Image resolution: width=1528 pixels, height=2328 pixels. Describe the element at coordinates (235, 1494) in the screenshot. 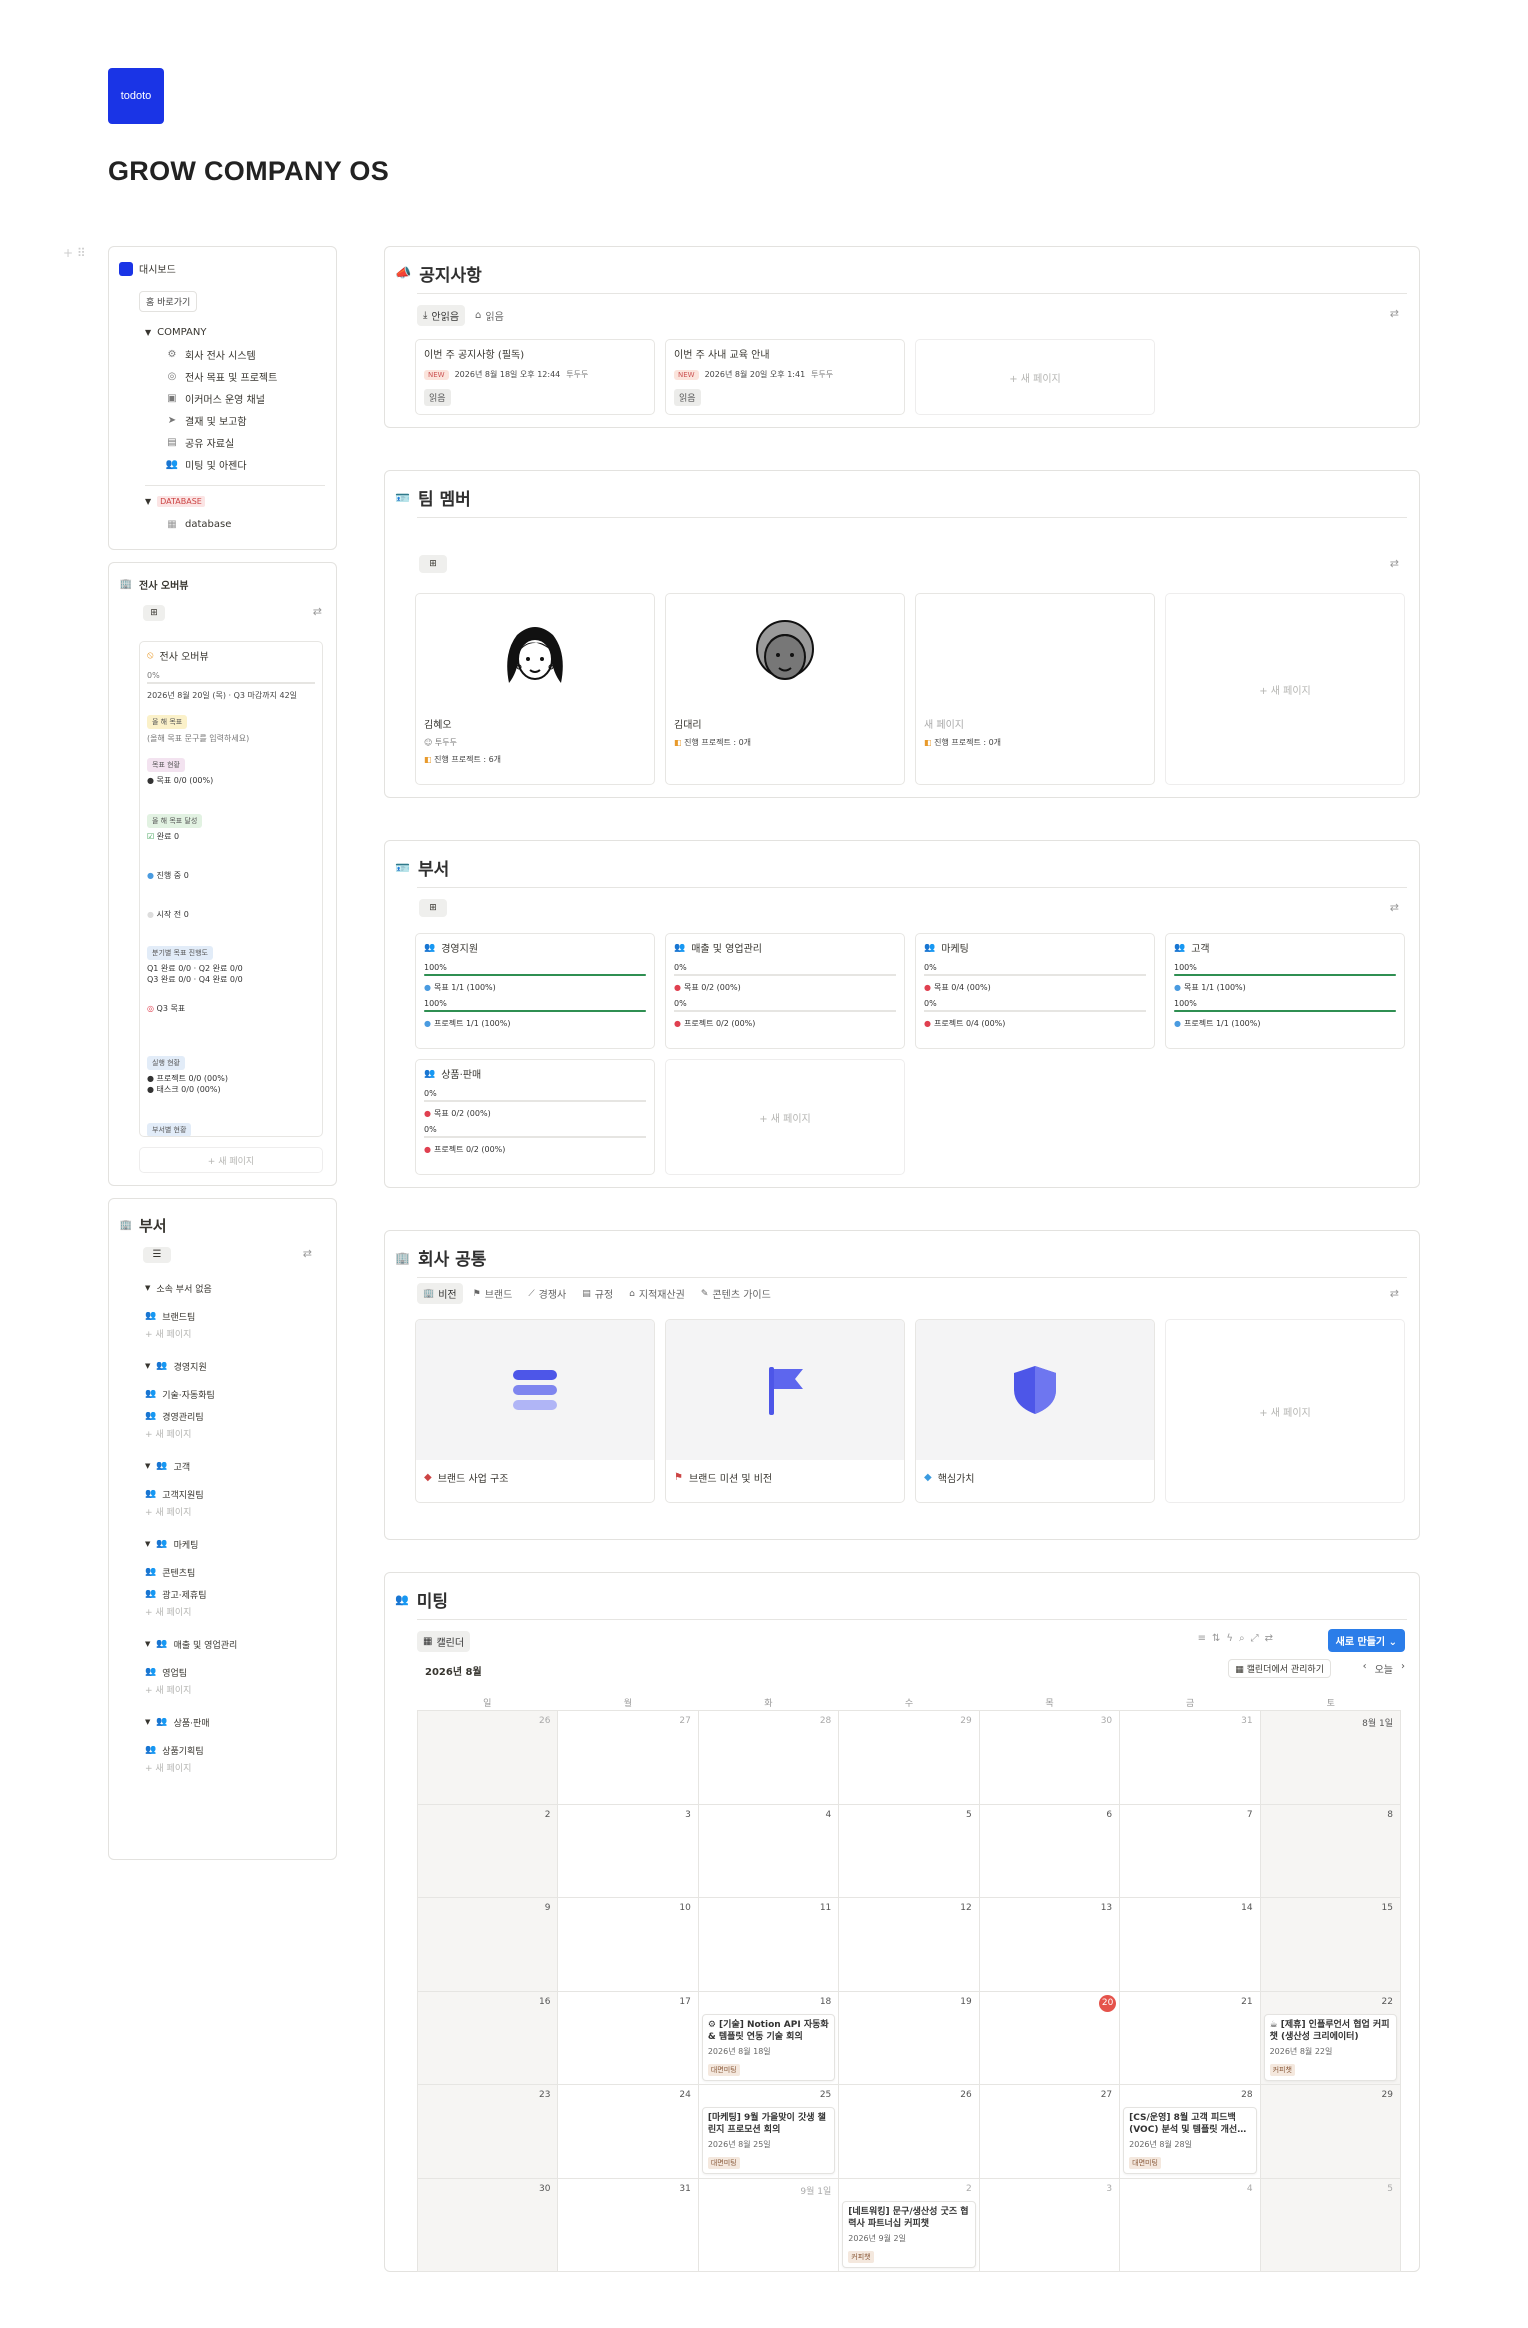

I see `dept-item: 👥 고객지원팀` at that location.